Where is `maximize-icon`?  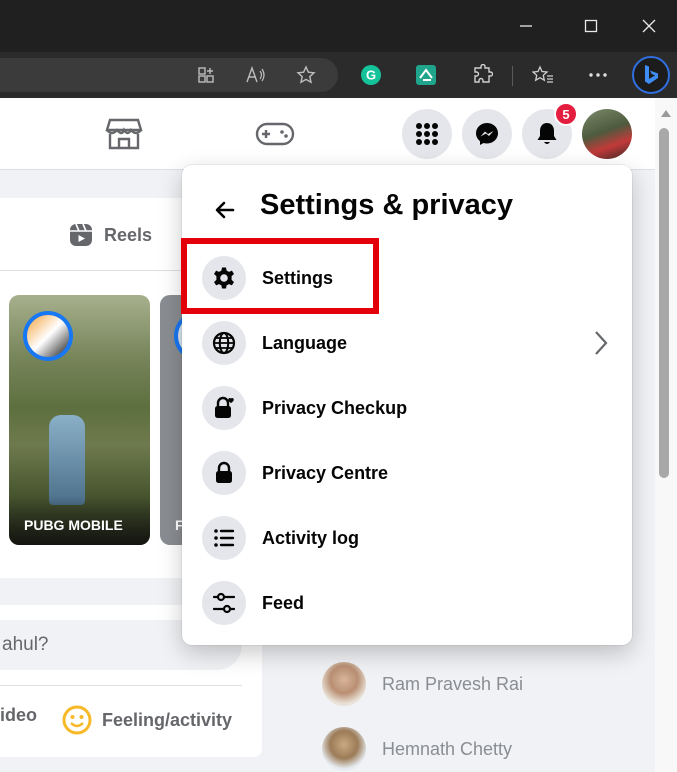
maximize-icon is located at coordinates (591, 26).